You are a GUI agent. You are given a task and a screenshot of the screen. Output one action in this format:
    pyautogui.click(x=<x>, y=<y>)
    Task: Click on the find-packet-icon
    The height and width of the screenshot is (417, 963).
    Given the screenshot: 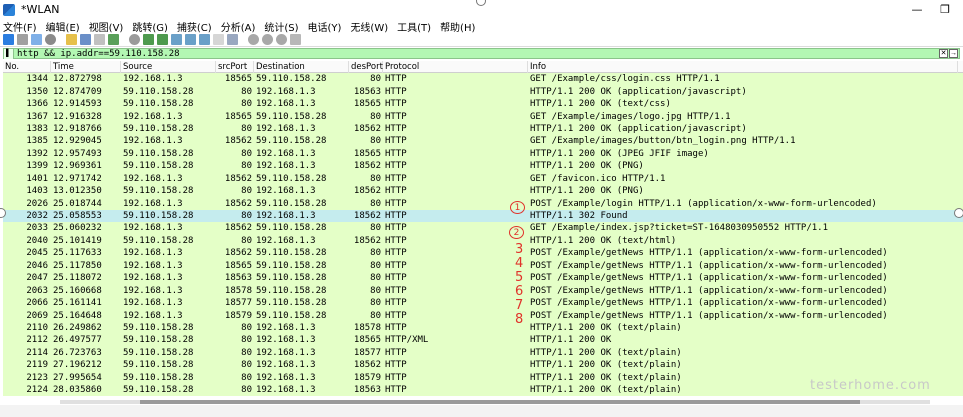 What is the action you would take?
    pyautogui.click(x=134, y=39)
    